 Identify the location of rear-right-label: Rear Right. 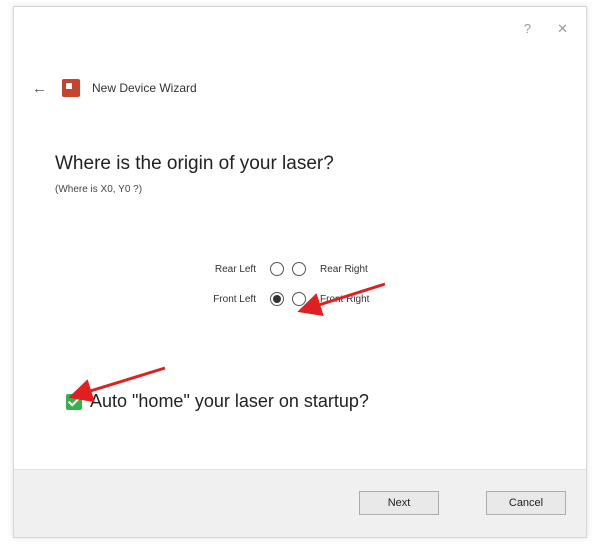
(344, 269).